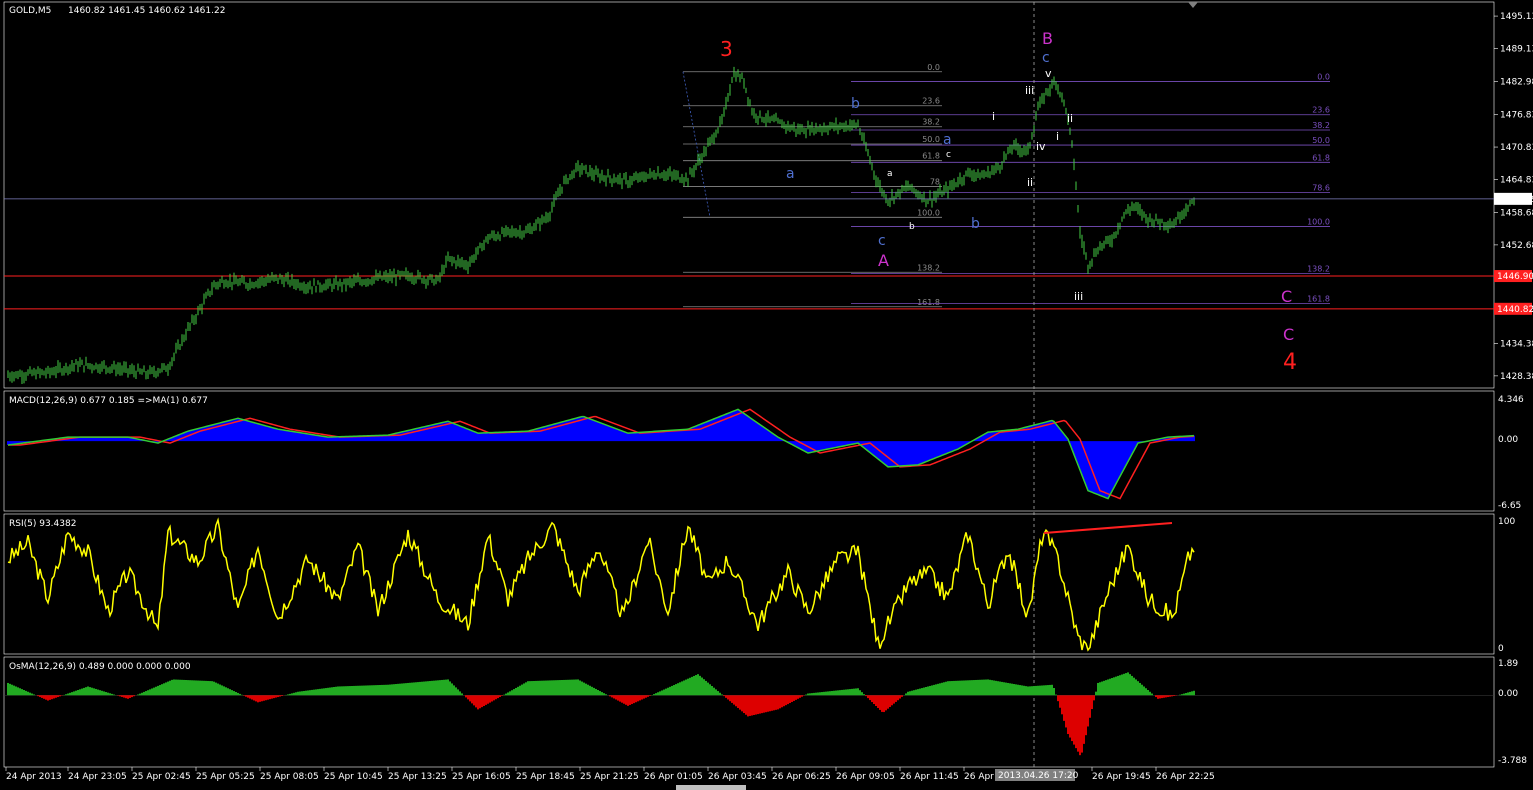  What do you see at coordinates (882, 241) in the screenshot?
I see `wave-label-c-1: c` at bounding box center [882, 241].